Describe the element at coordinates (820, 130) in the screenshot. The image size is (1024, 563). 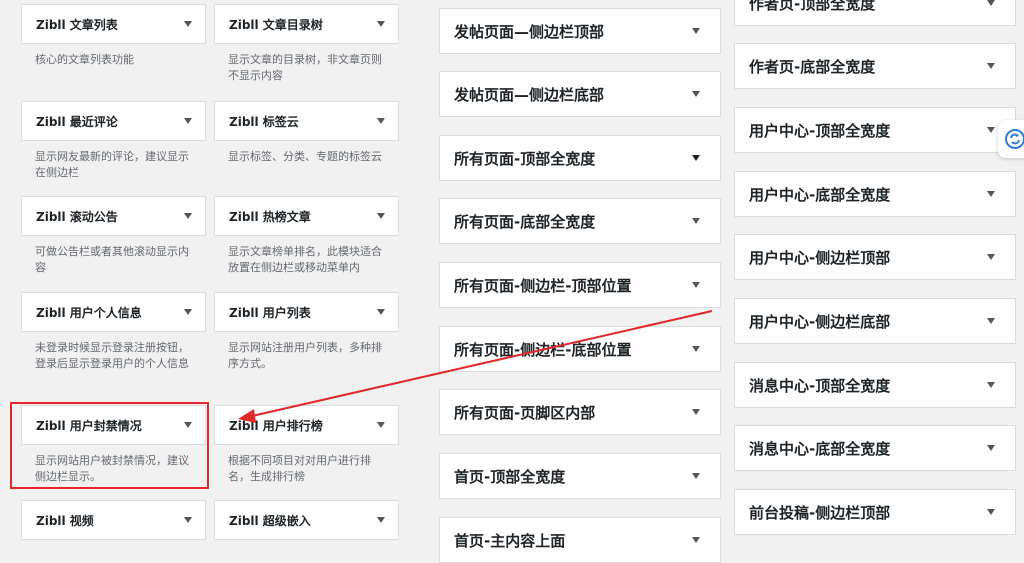
I see `sidebar-title: 用户中心-顶部全宽度` at that location.